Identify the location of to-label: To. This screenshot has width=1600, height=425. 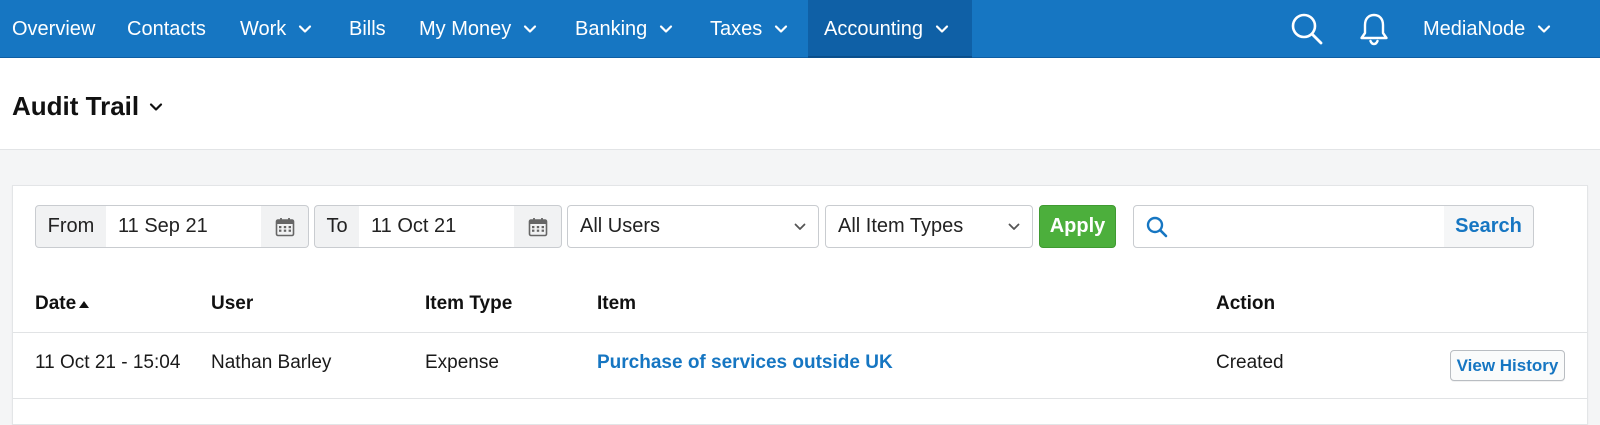
(337, 226).